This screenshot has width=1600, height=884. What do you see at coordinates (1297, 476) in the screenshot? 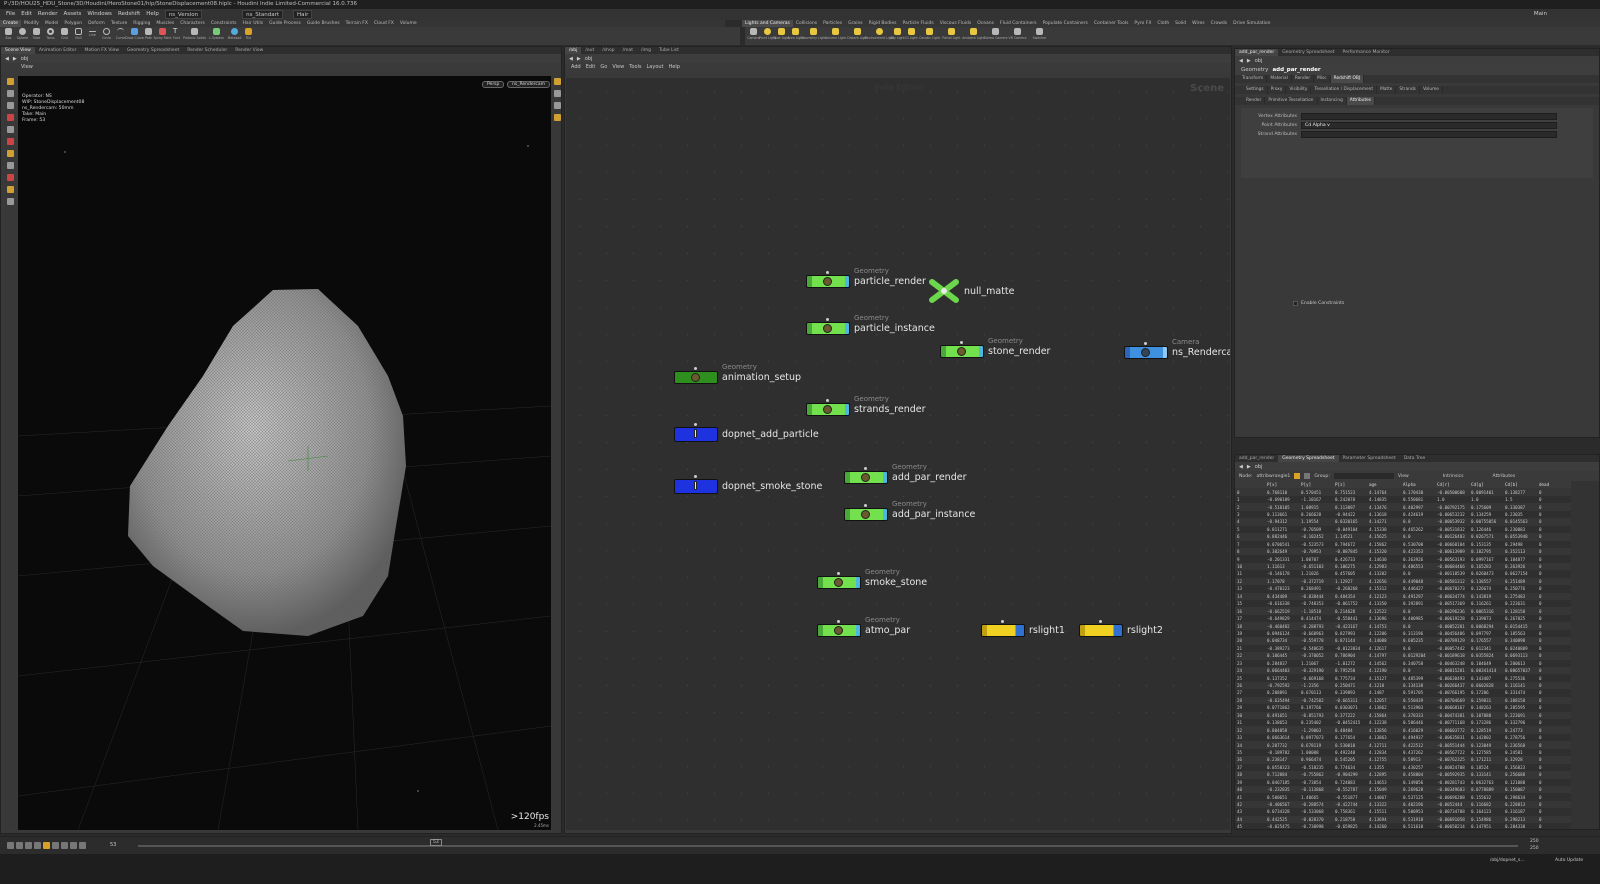
I see `points-mode-icon` at bounding box center [1297, 476].